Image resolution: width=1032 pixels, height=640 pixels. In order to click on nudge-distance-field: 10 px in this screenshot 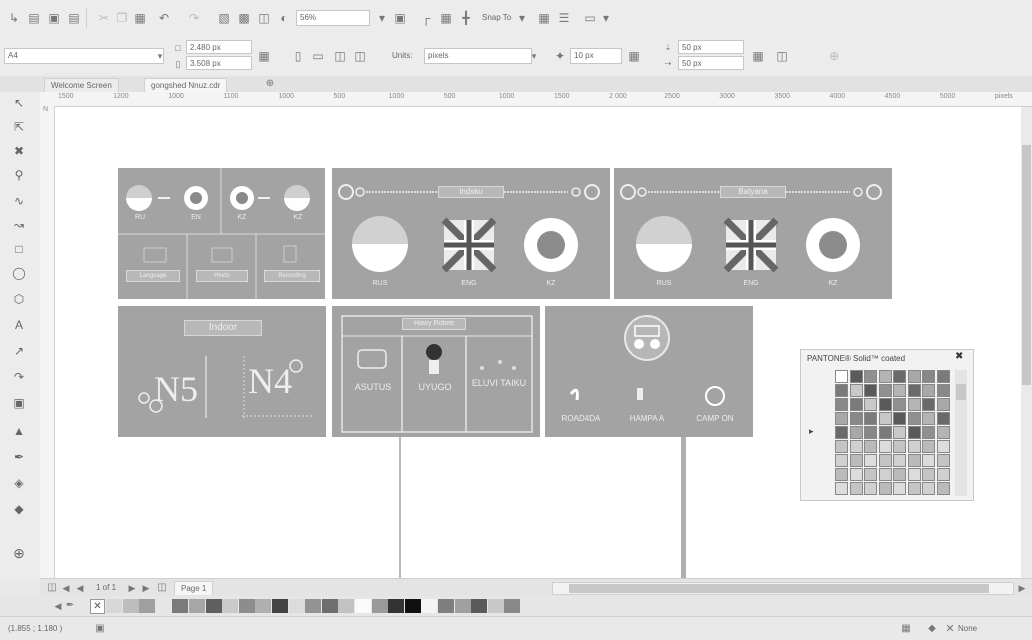, I will do `click(596, 56)`.